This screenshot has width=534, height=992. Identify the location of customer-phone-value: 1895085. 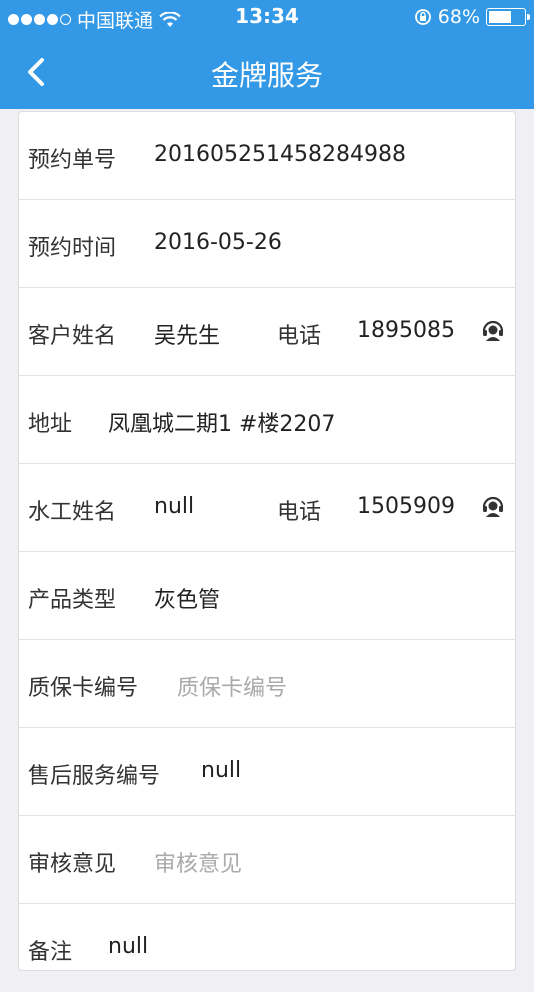
(406, 330).